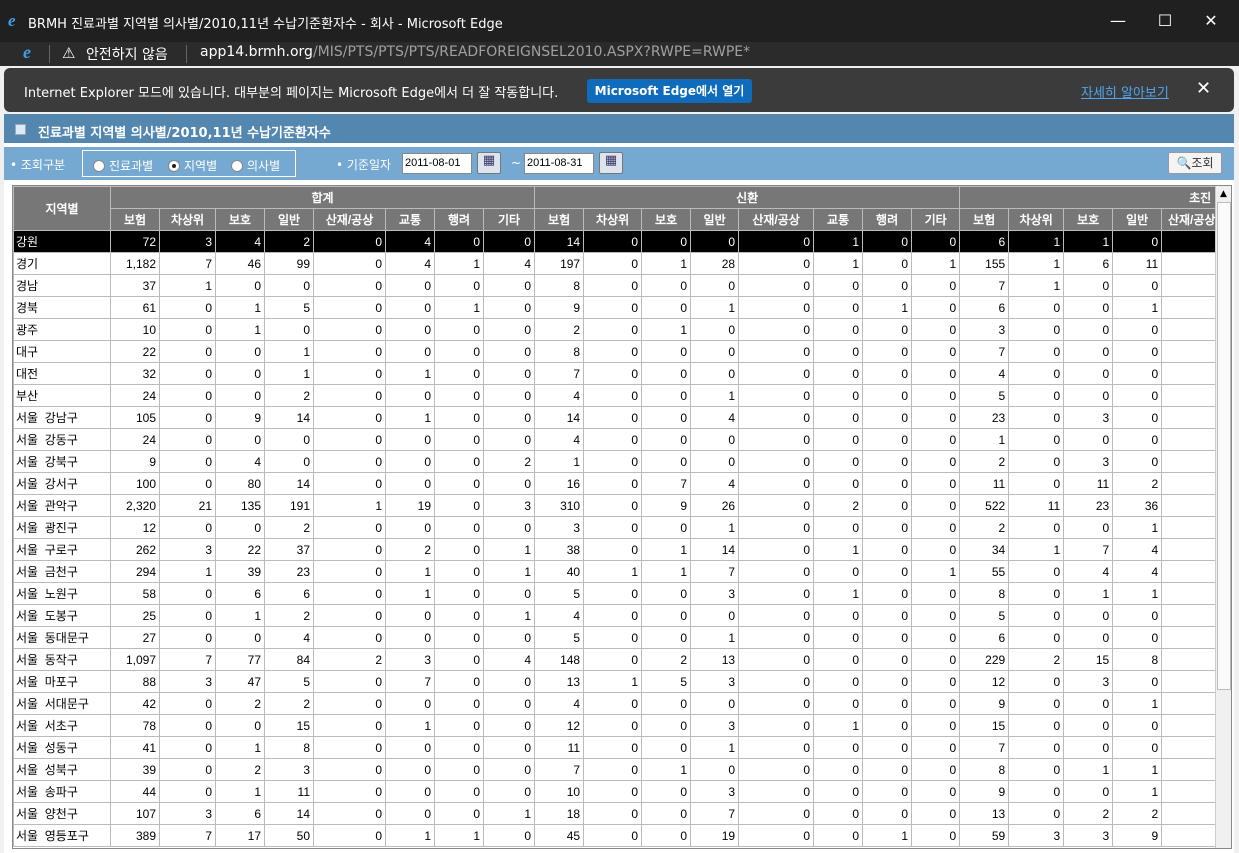 This screenshot has height=853, width=1239. What do you see at coordinates (1125, 91) in the screenshot?
I see `learn-more-link: 자세히 알아보기` at bounding box center [1125, 91].